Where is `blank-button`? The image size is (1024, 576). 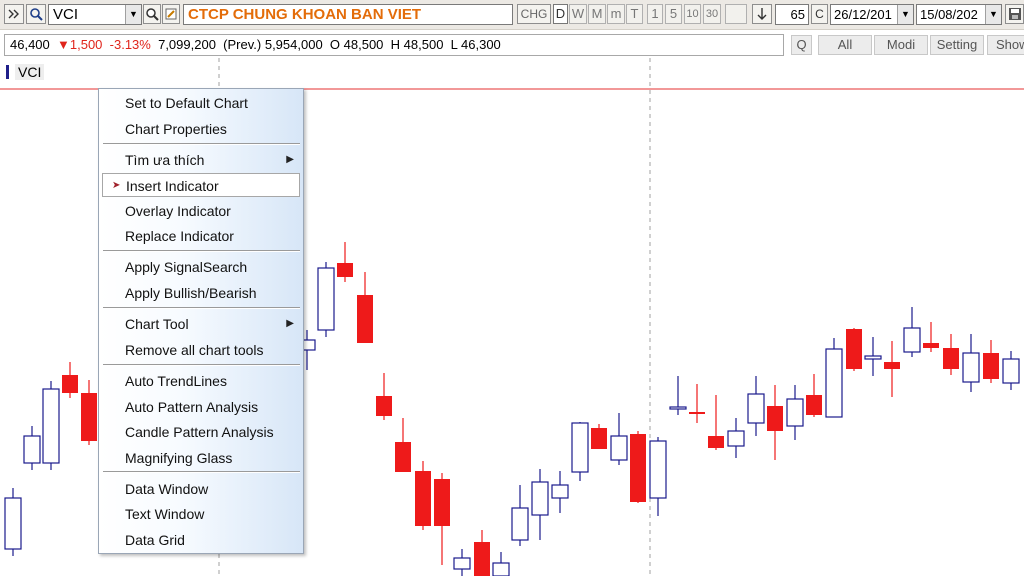 blank-button is located at coordinates (736, 14).